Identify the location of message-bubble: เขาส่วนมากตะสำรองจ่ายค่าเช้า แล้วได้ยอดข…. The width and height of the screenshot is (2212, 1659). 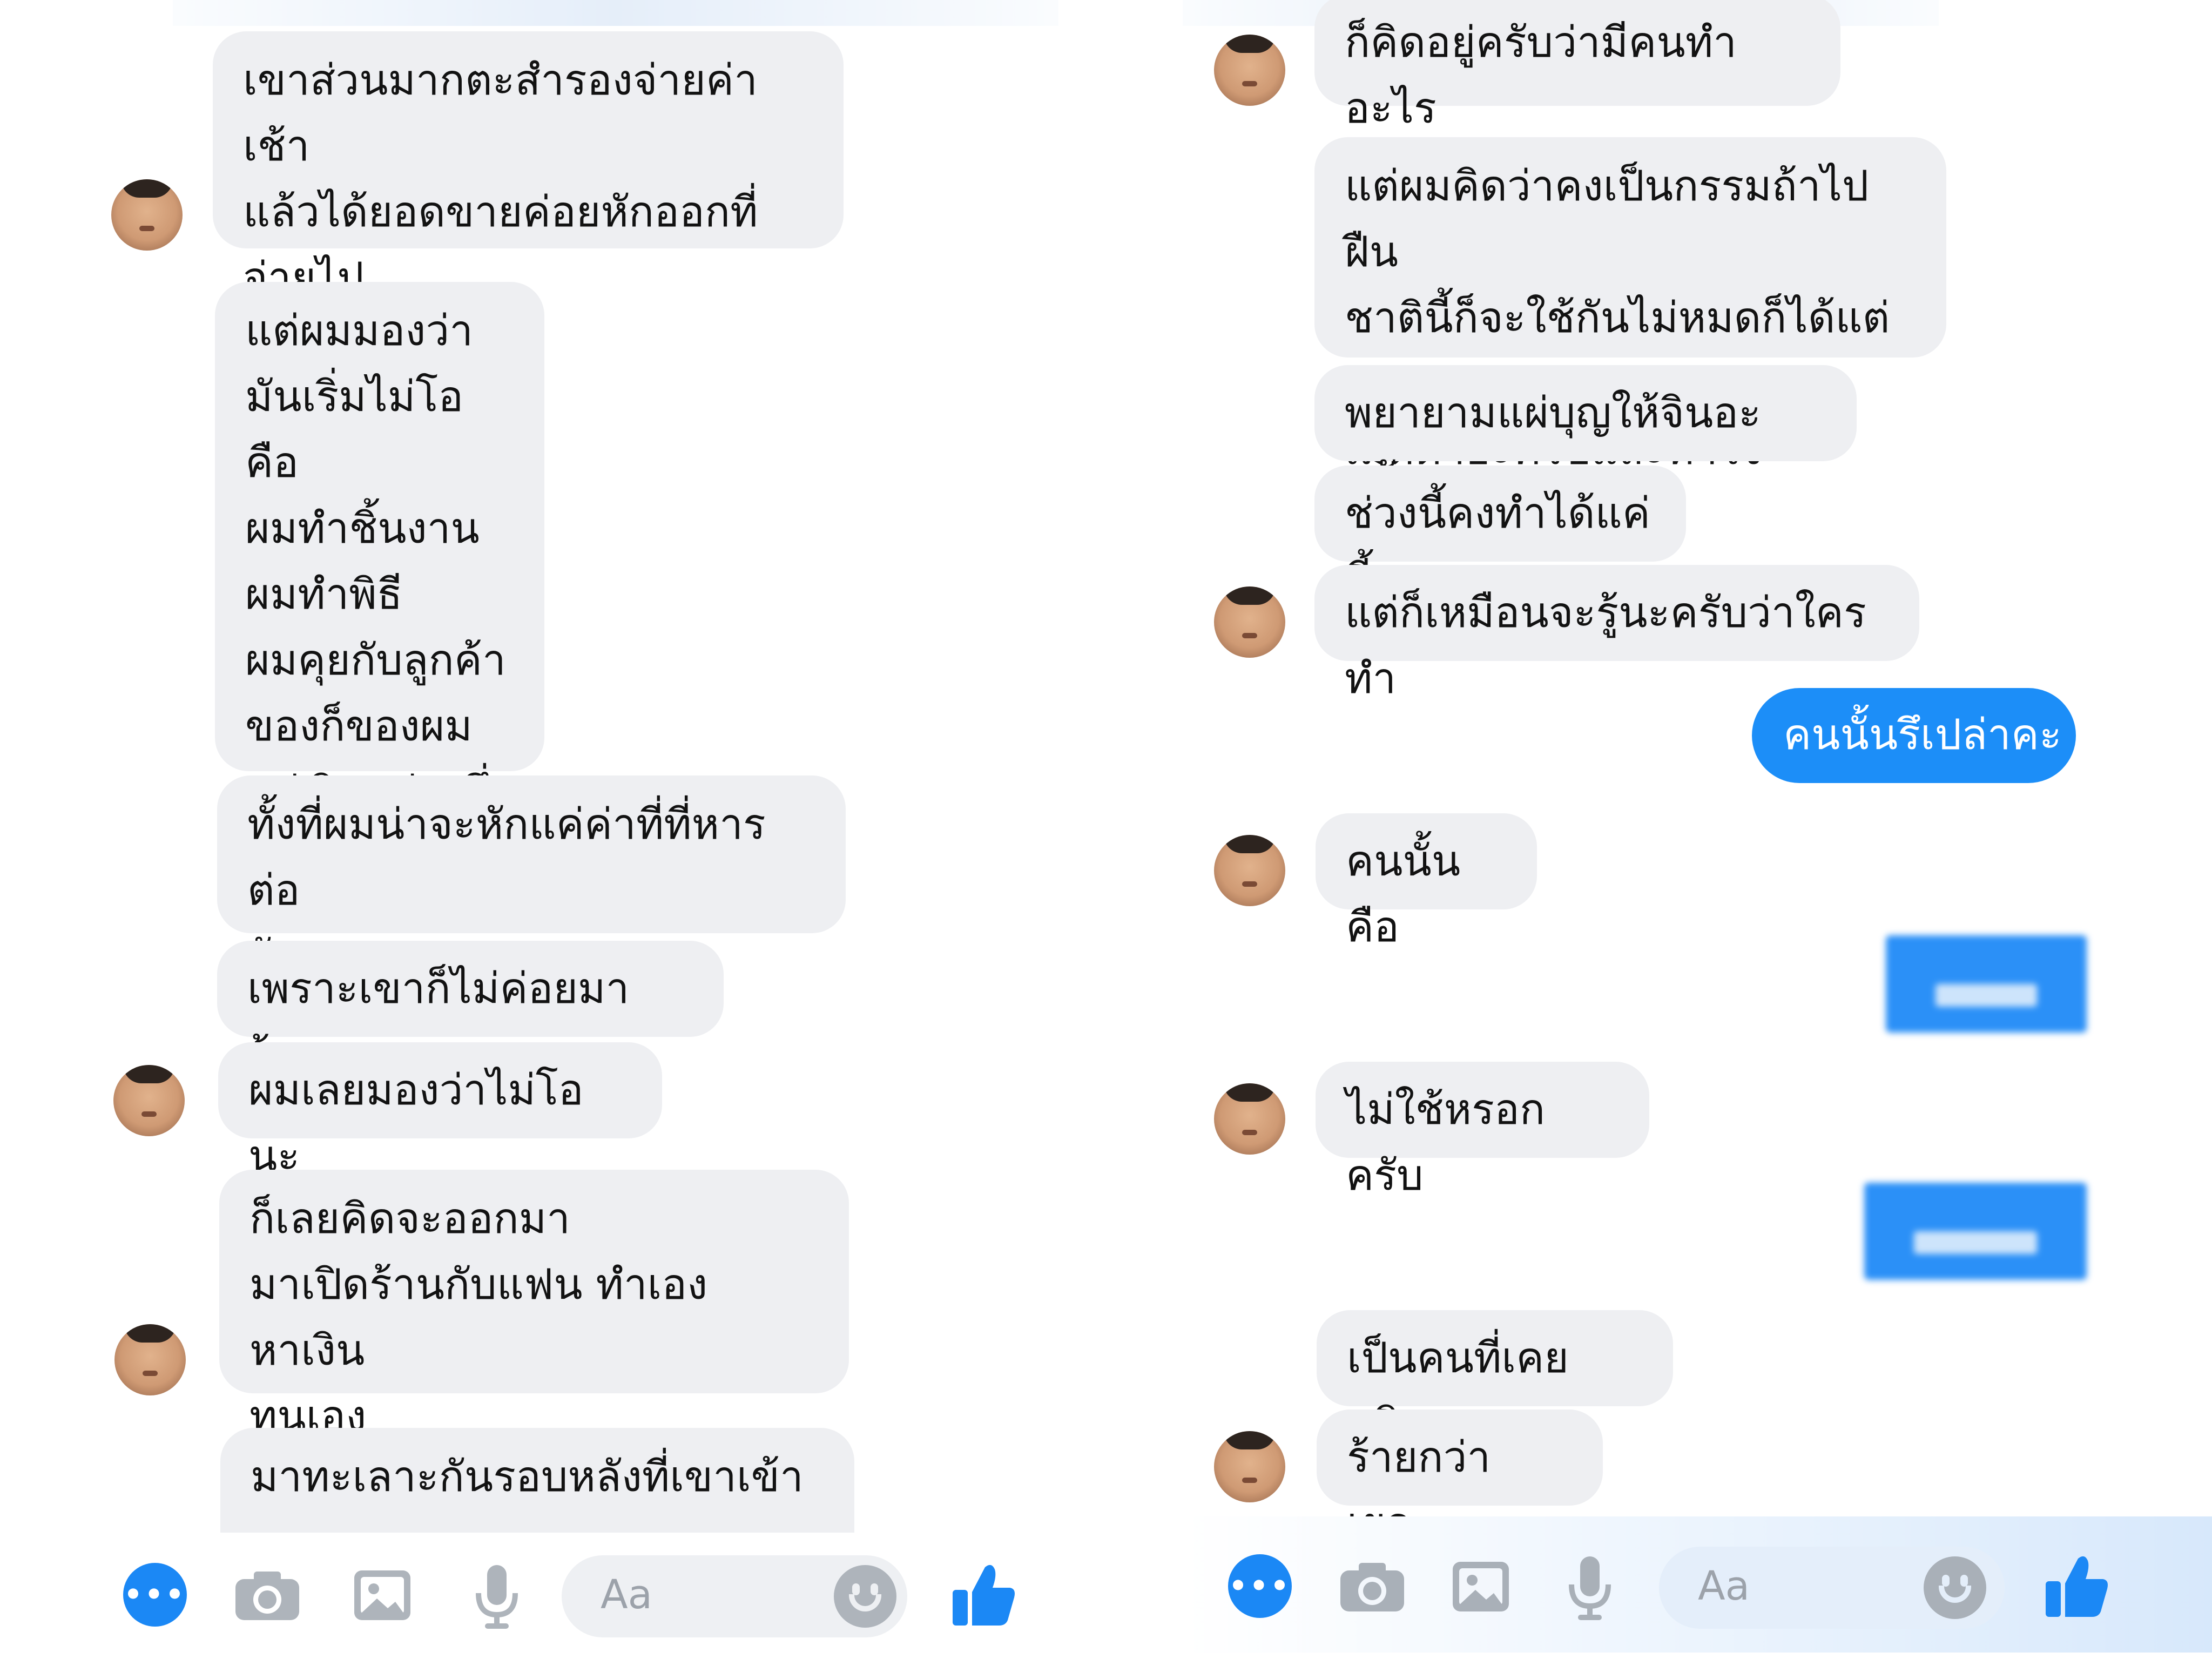
(528, 166).